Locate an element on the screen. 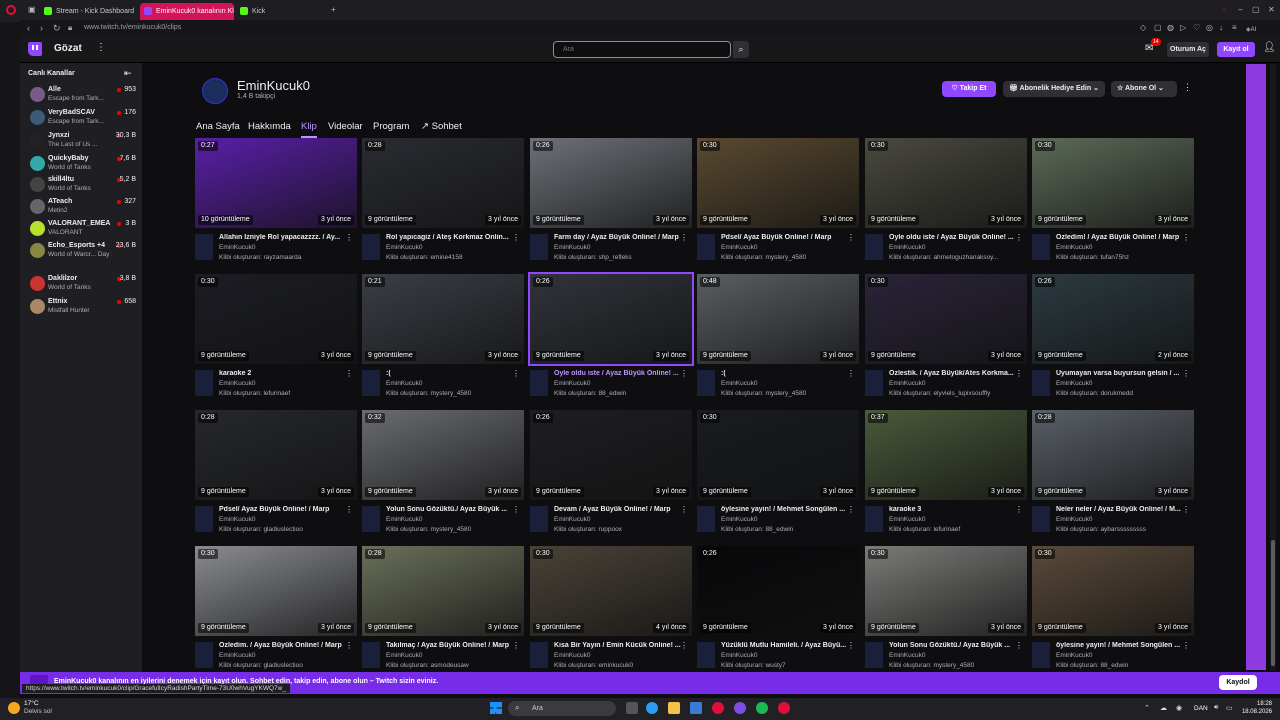 Image resolution: width=1280 pixels, height=720 pixels. file-explorer-icon is located at coordinates (674, 708).